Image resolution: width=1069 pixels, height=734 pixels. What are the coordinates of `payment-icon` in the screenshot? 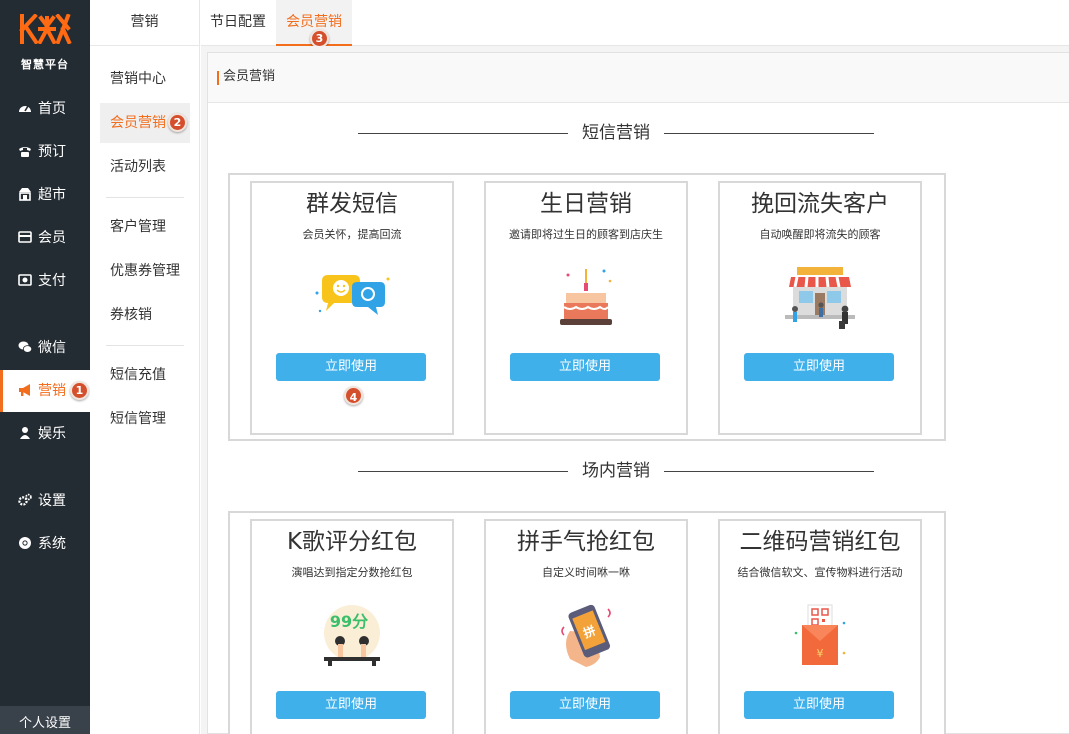 It's located at (25, 280).